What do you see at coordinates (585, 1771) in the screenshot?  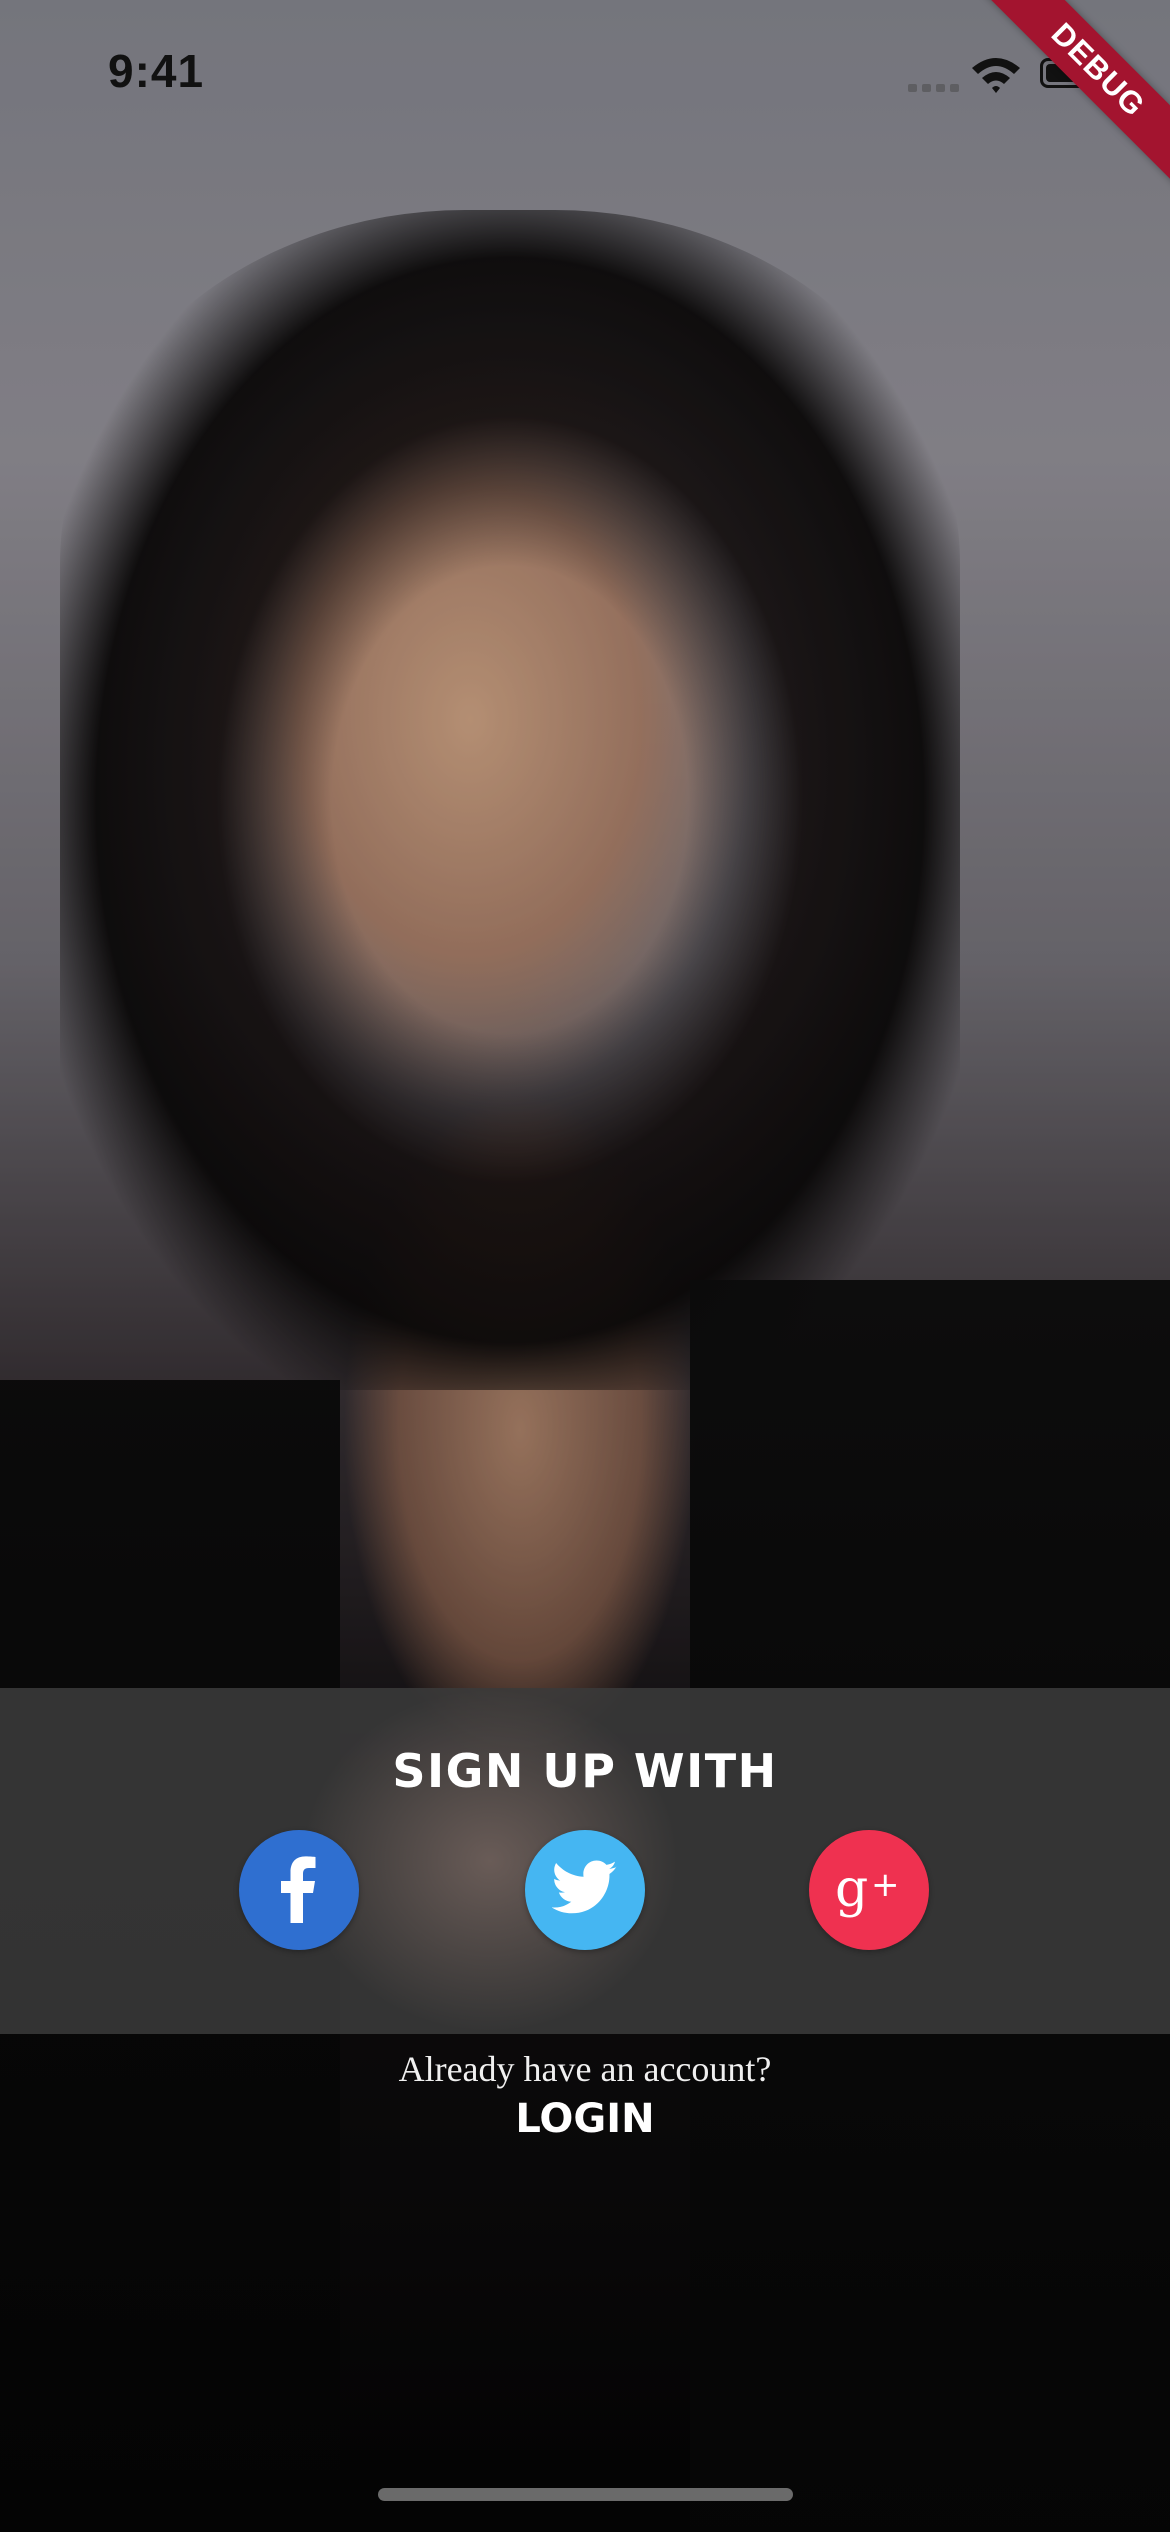 I see `signup-title: SIGN UP WITH` at bounding box center [585, 1771].